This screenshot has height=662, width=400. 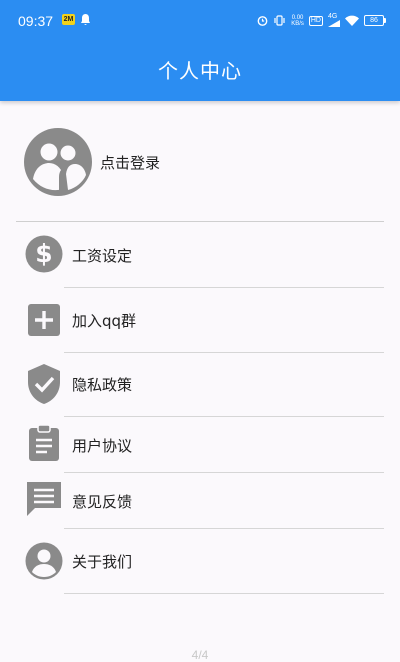 What do you see at coordinates (297, 23) in the screenshot?
I see `net-speed-unit: KB/s` at bounding box center [297, 23].